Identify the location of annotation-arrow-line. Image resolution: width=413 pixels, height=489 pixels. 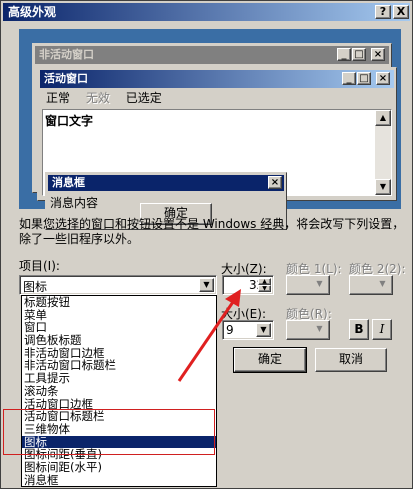
(207, 340).